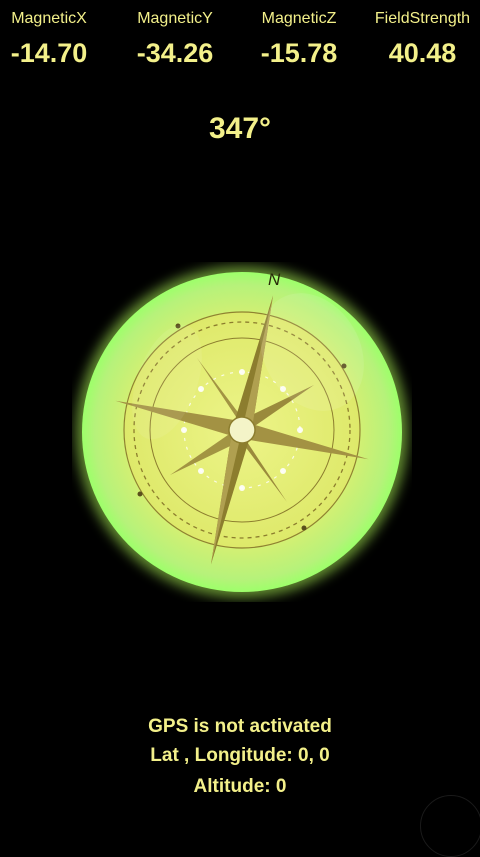  I want to click on gps-latlon-text: Lat , Longitude: 0, 0, so click(240, 755).